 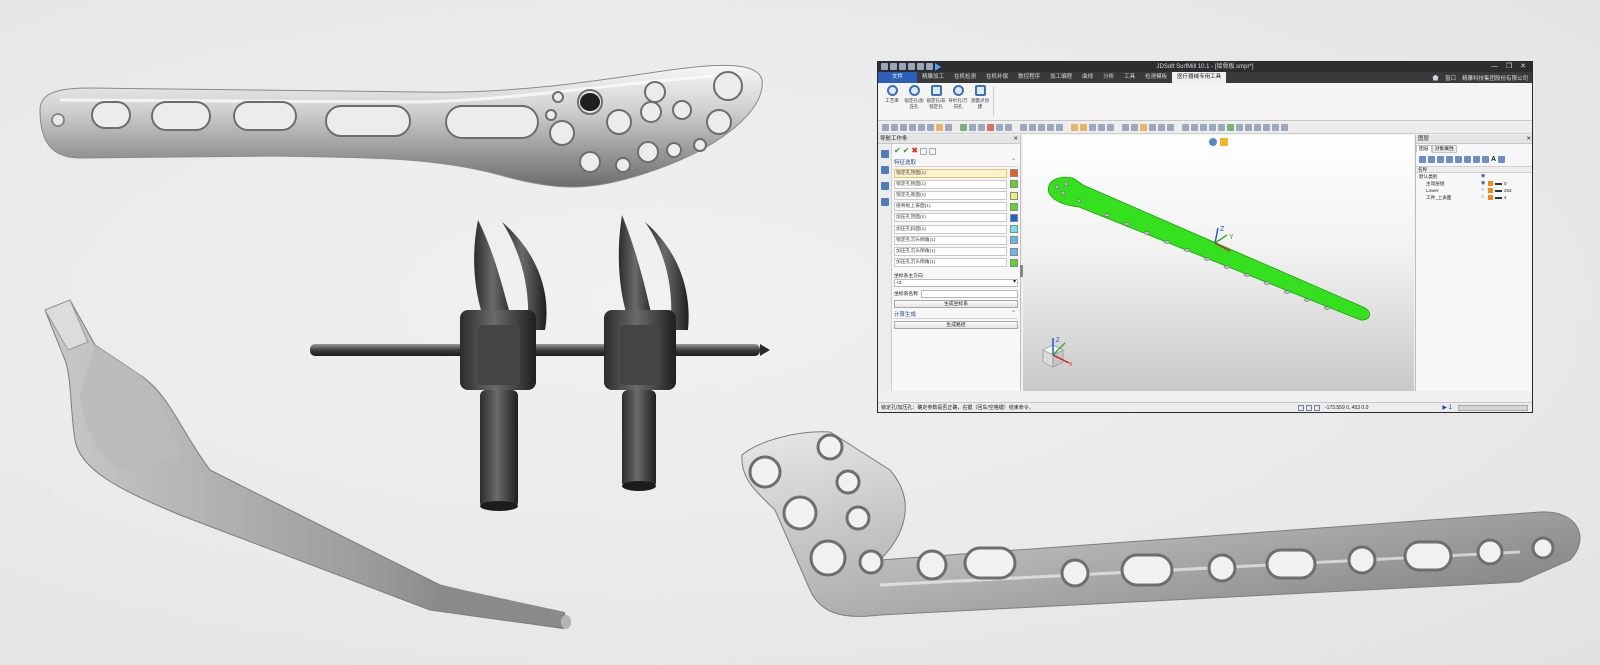 What do you see at coordinates (1156, 77) in the screenshot?
I see `menu-item: 检测模板` at bounding box center [1156, 77].